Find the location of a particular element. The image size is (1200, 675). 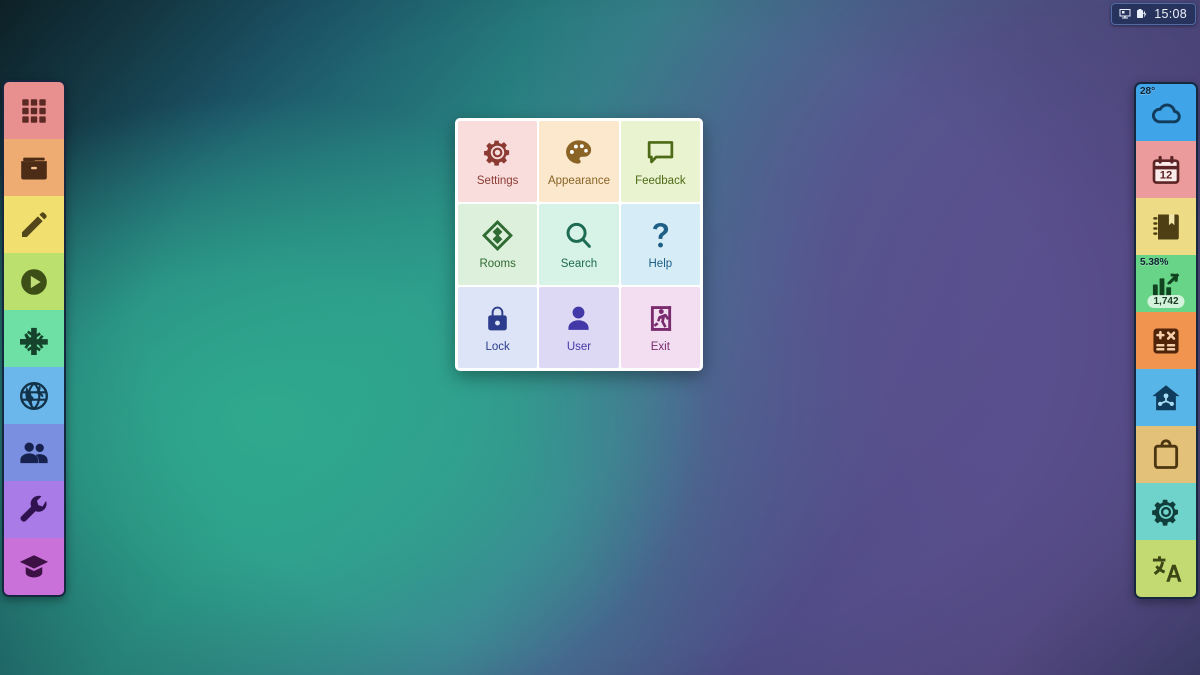

exit-door-icon is located at coordinates (660, 318).